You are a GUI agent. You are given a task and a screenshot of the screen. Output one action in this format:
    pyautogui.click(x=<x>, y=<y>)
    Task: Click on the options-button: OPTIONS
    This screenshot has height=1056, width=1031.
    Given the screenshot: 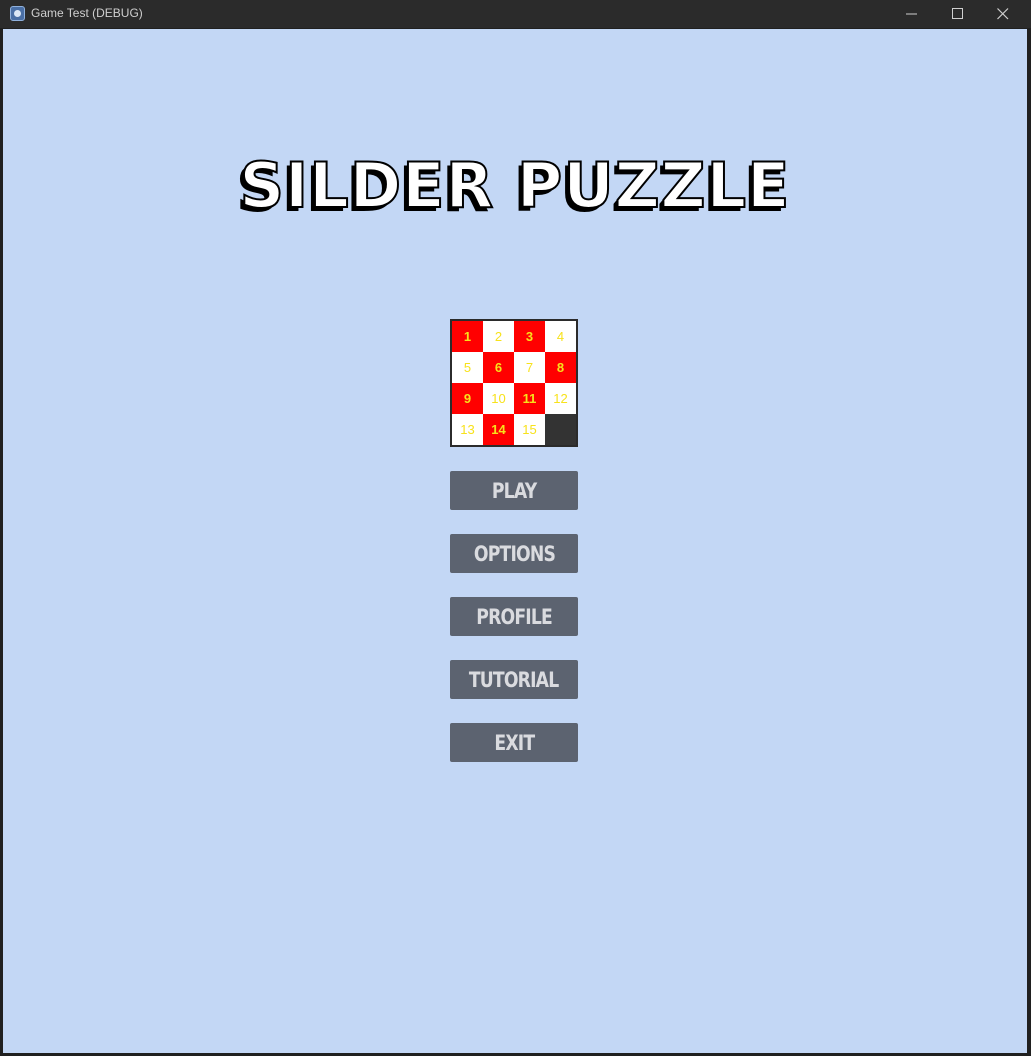 What is the action you would take?
    pyautogui.click(x=514, y=553)
    